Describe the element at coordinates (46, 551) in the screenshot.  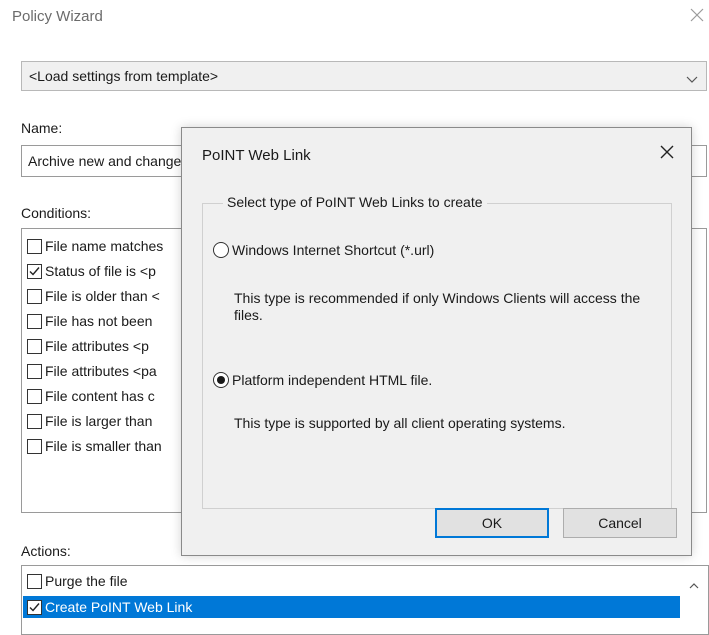
I see `actions-label: Actions:` at that location.